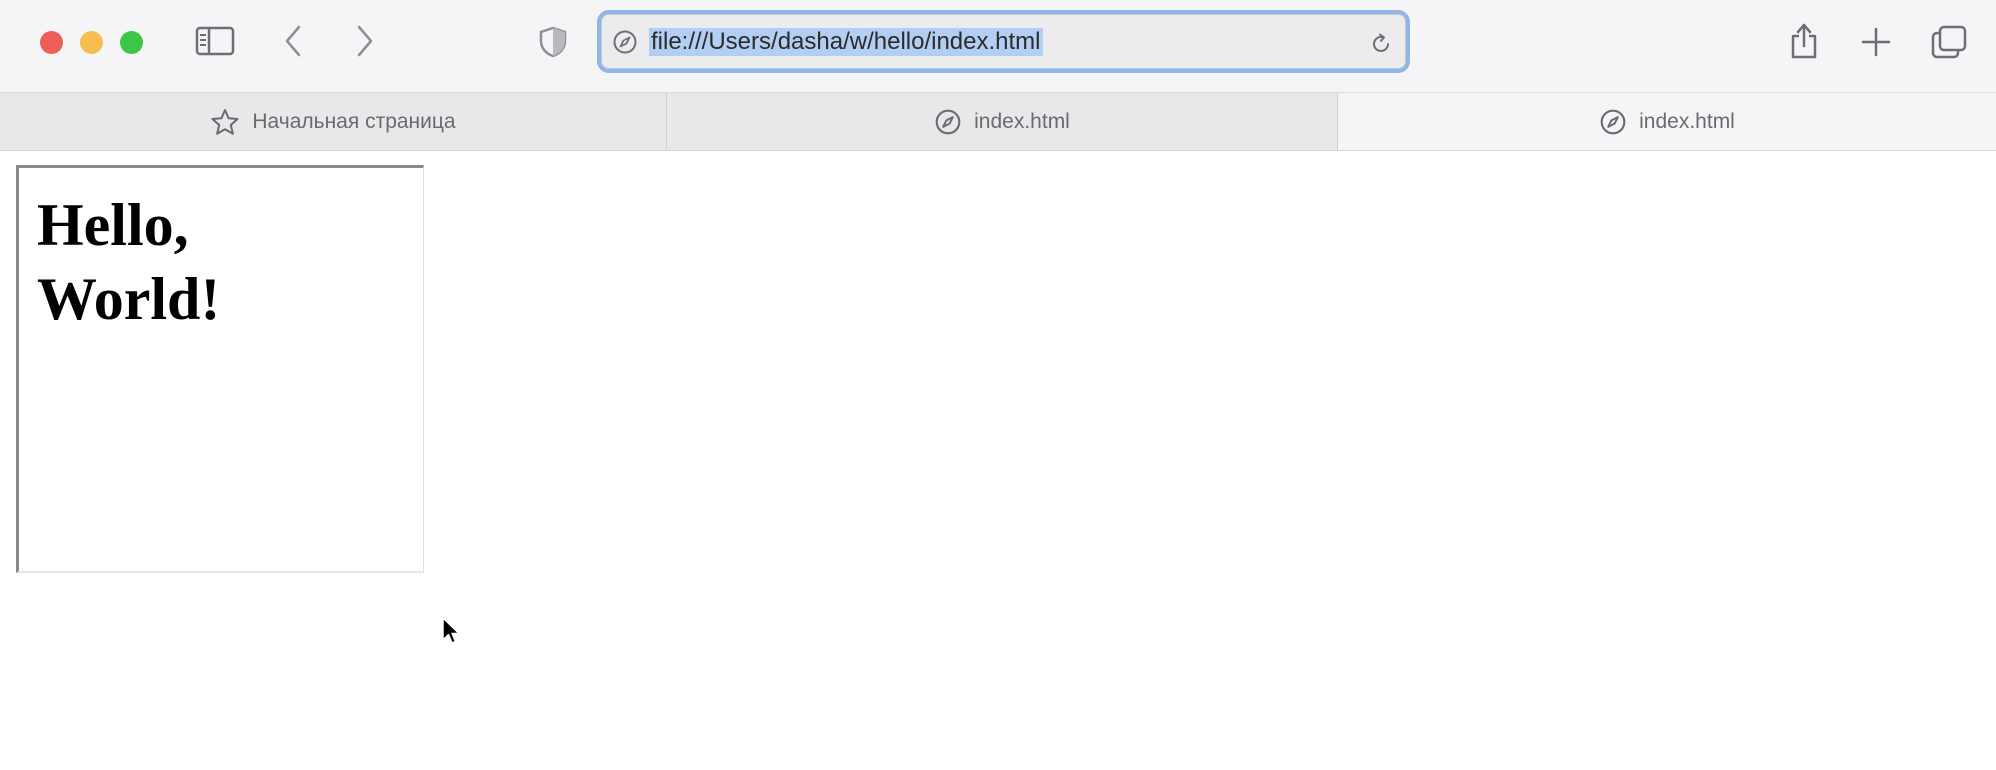 The width and height of the screenshot is (1996, 770). I want to click on tabs-overview-icon, so click(1949, 42).